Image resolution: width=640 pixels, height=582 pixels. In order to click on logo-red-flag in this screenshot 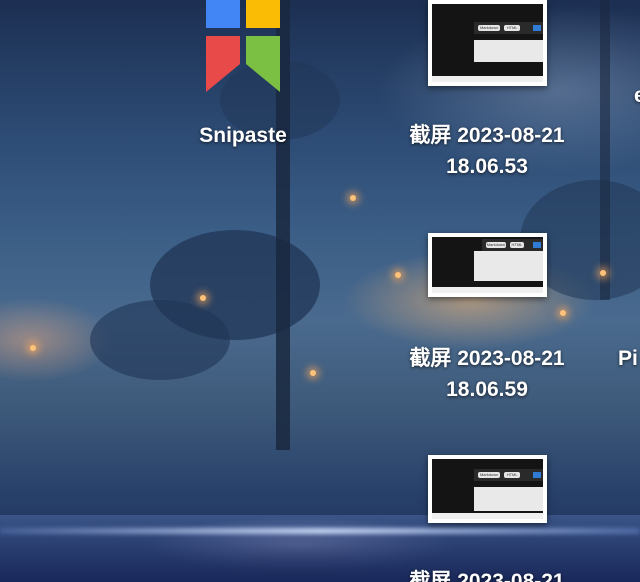, I will do `click(223, 64)`.